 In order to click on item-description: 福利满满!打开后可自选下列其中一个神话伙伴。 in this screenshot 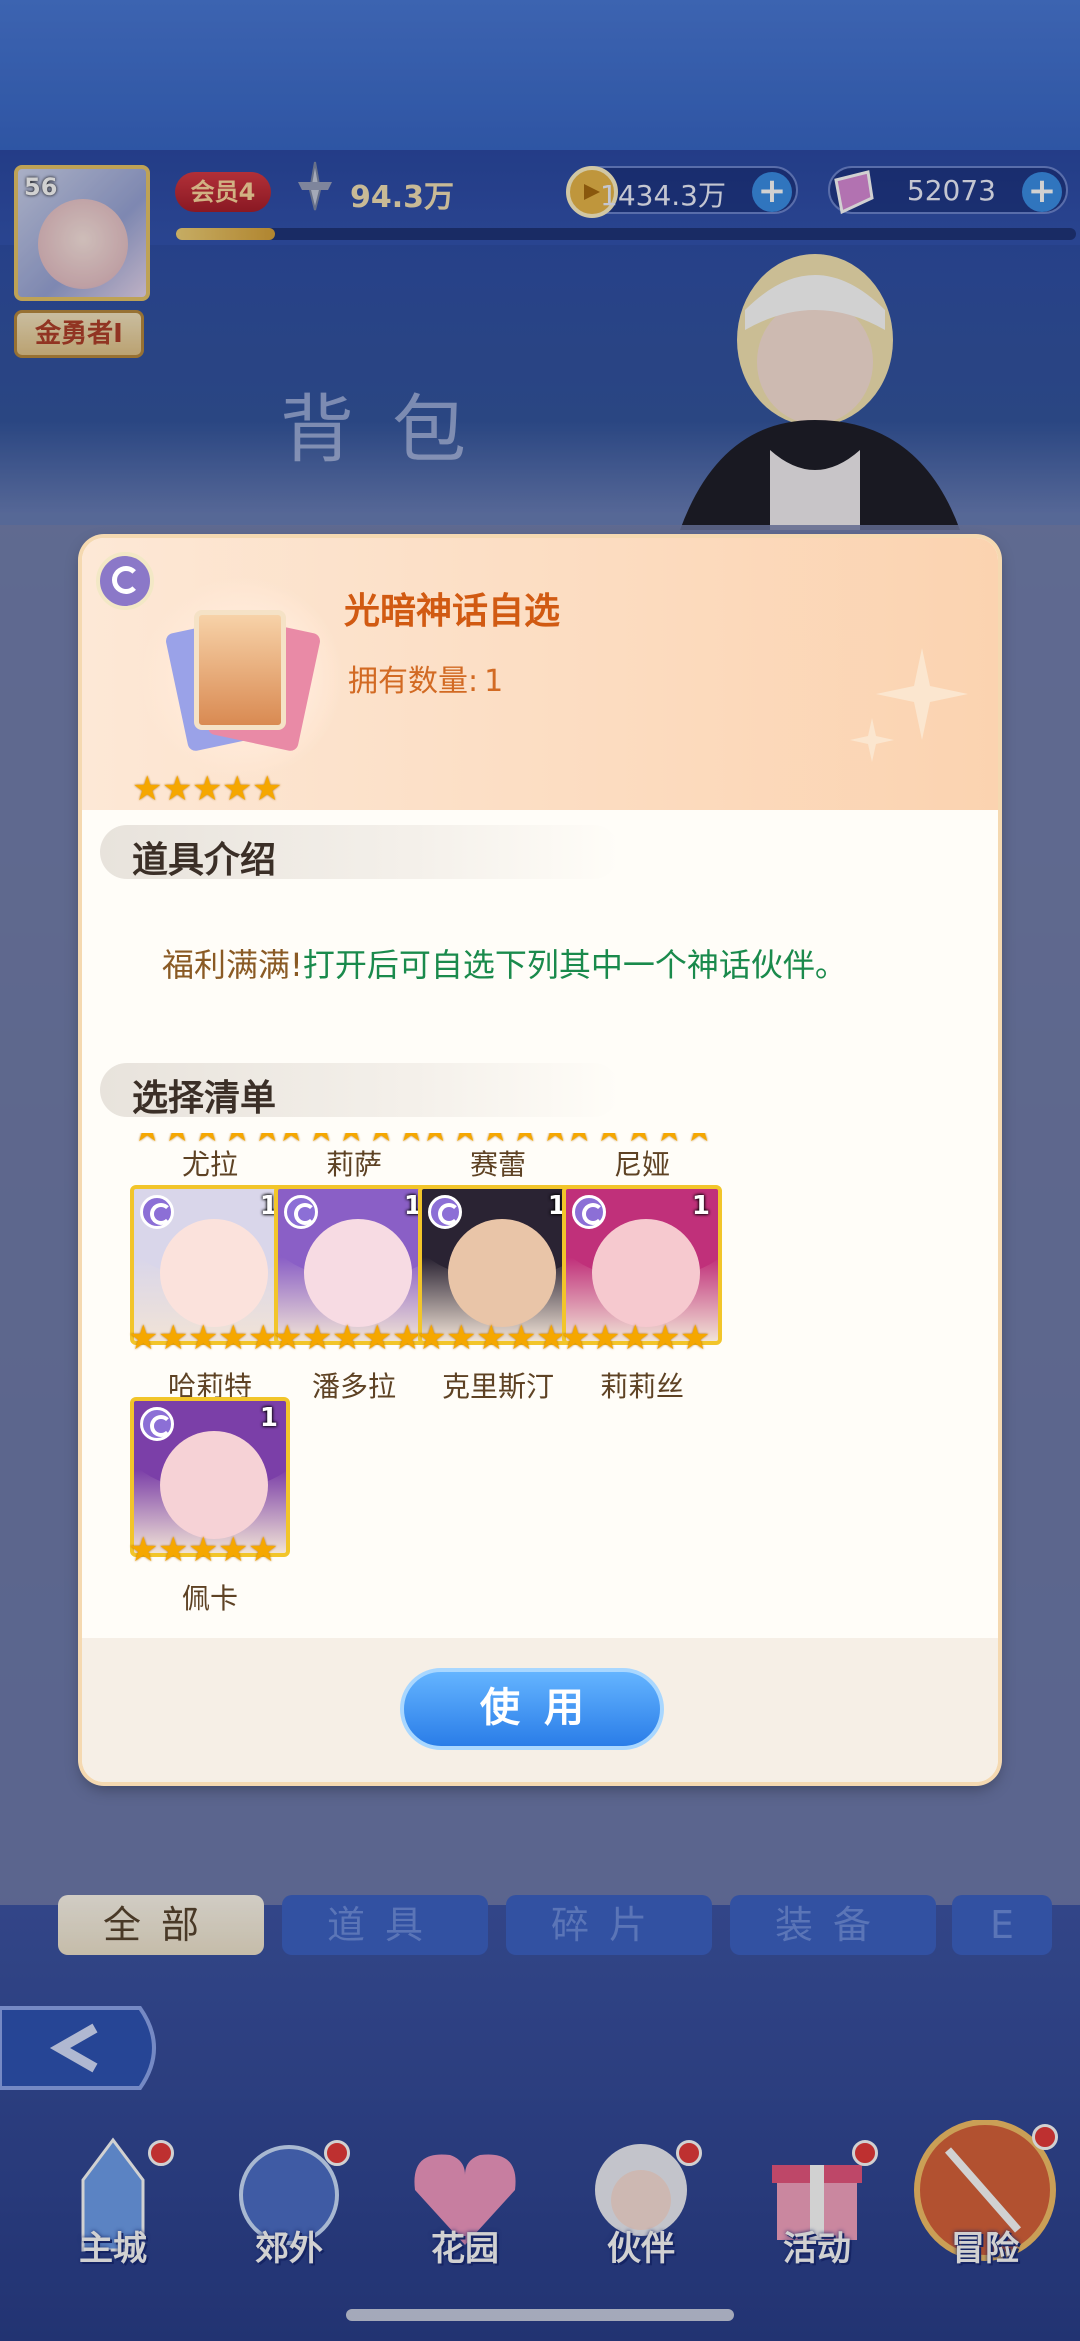, I will do `click(504, 963)`.